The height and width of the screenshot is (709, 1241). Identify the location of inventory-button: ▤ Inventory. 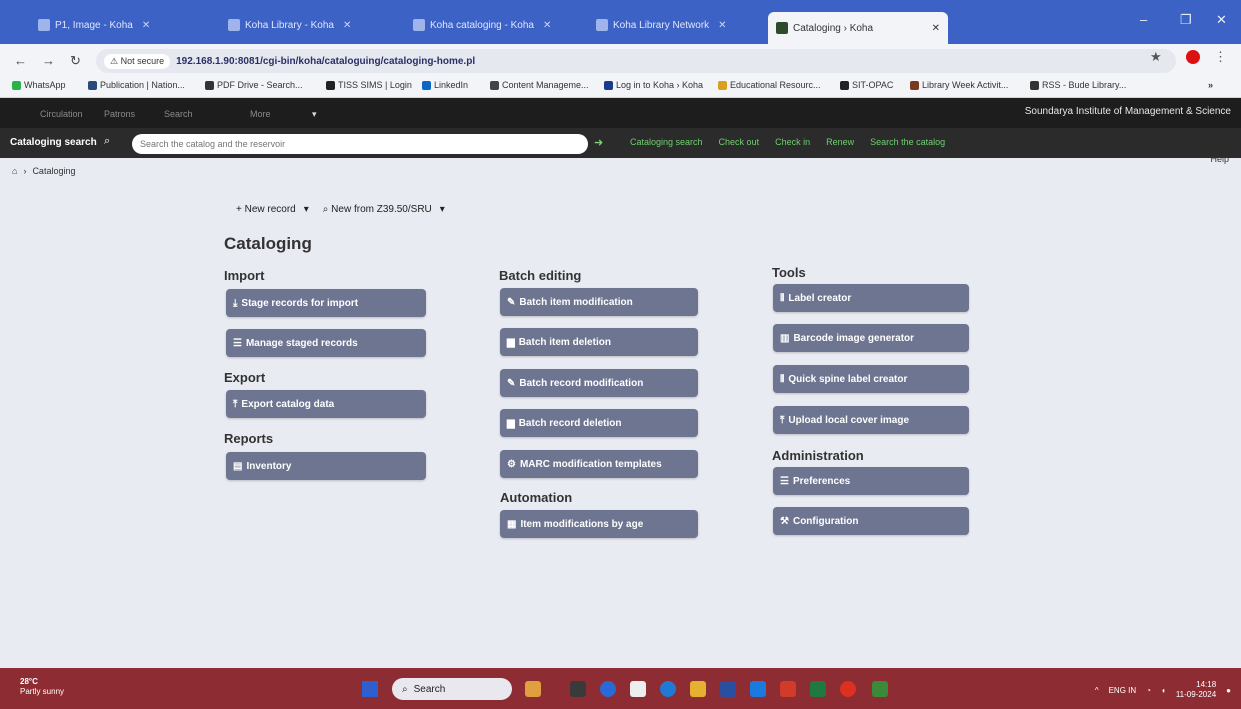
(326, 466).